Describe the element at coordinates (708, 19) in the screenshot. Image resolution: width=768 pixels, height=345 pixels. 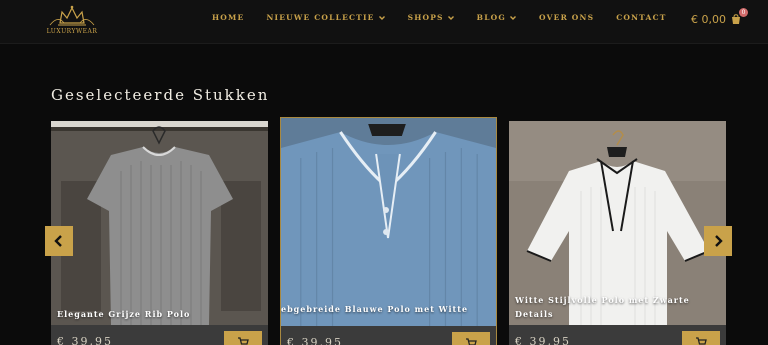
I see `cart-total: € 0,00` at that location.